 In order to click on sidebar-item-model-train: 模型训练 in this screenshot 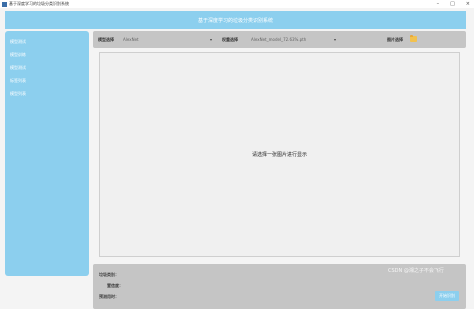, I will do `click(47, 54)`.